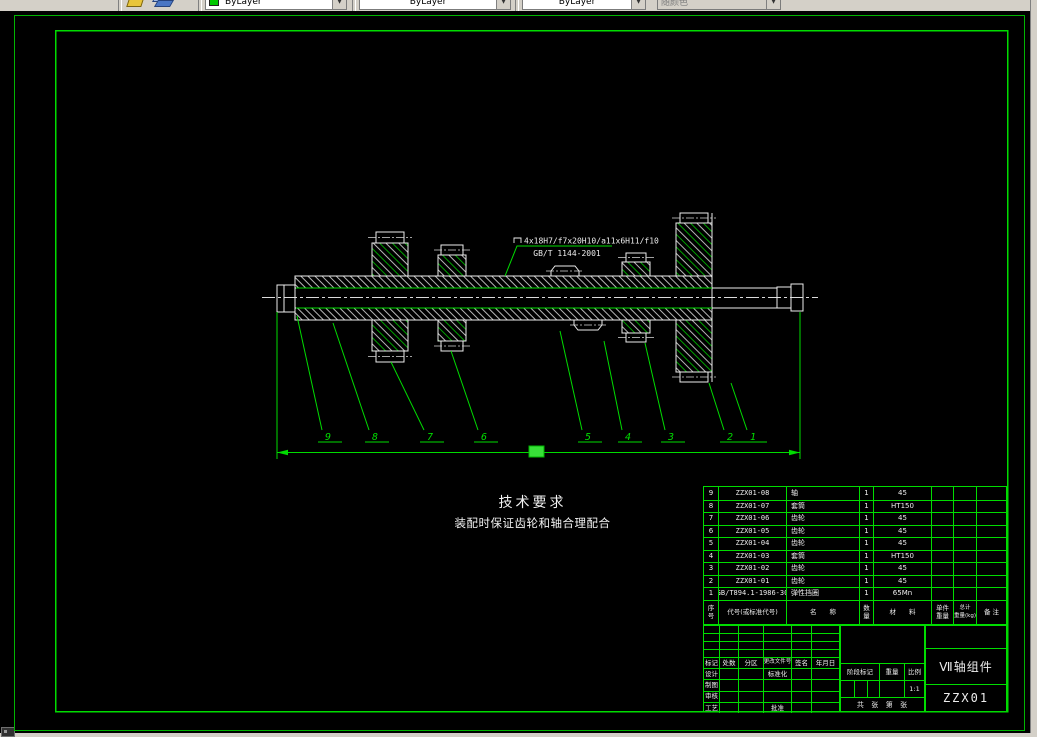  Describe the element at coordinates (532, 523) in the screenshot. I see `tech-req-line: 装配时保证齿轮和轴合理配合` at that location.